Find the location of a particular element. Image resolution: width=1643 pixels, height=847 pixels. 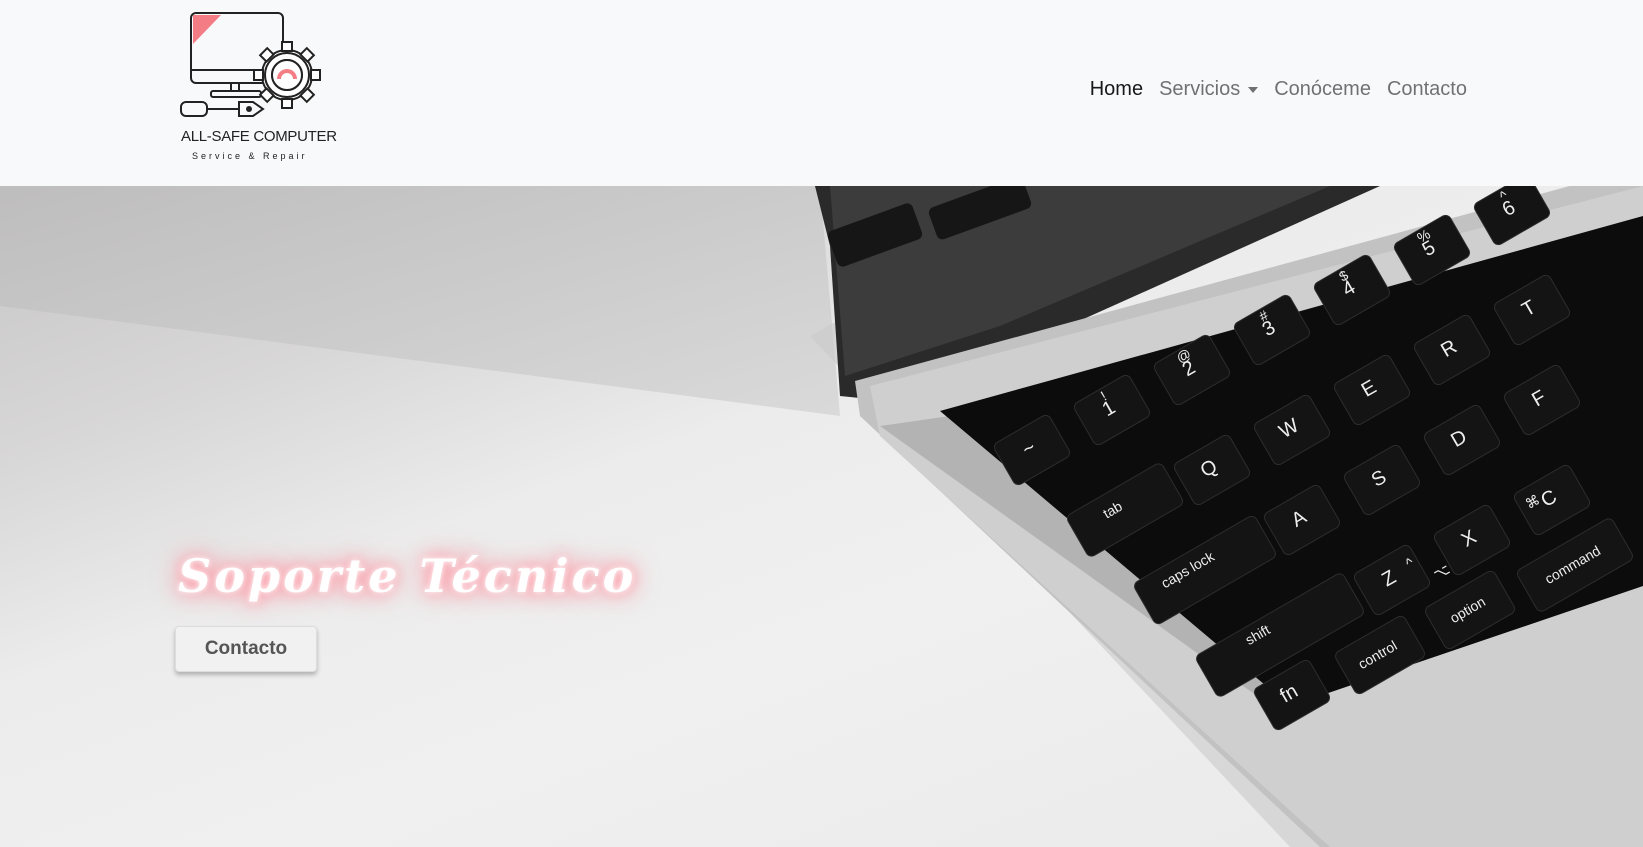

nav-contacto: Contacto is located at coordinates (1427, 89).